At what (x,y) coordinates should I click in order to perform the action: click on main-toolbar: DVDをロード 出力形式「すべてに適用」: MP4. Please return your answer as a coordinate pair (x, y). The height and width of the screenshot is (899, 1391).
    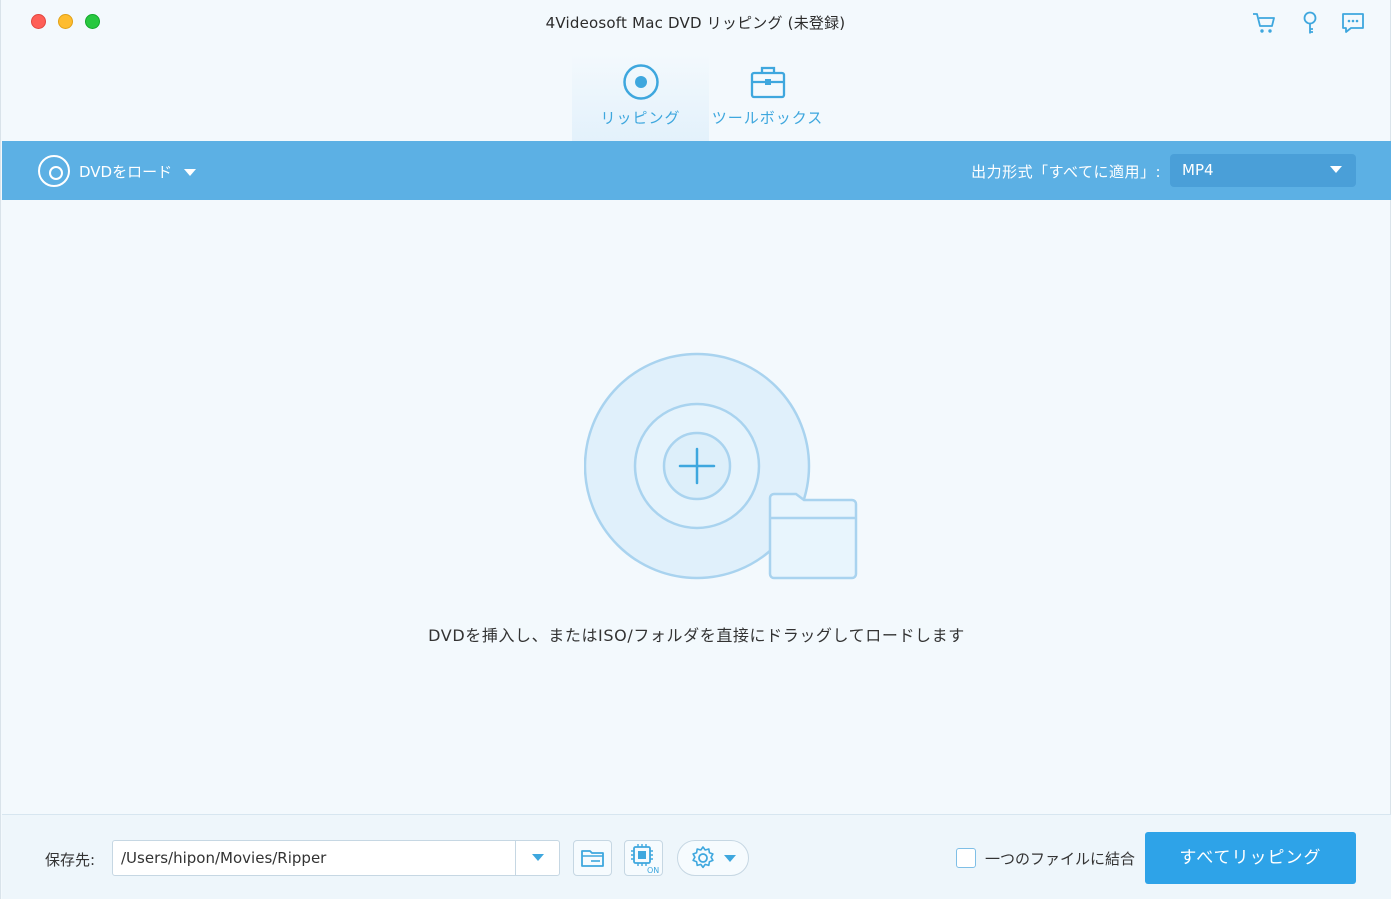
    Looking at the image, I should click on (696, 170).